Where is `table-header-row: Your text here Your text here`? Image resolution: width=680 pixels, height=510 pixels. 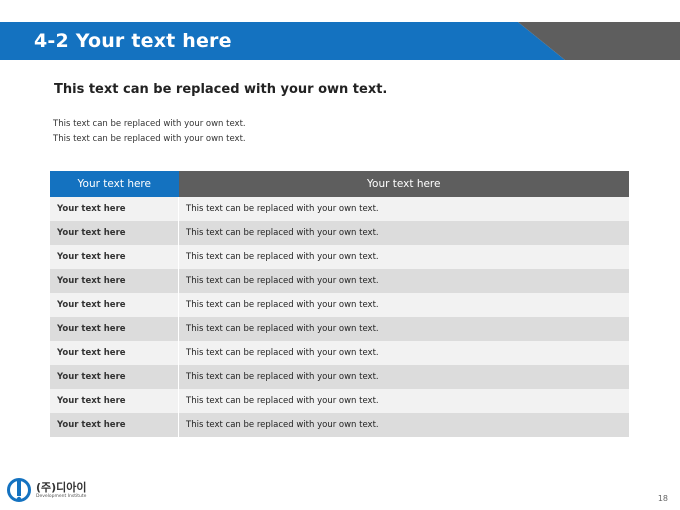 table-header-row: Your text here Your text here is located at coordinates (339, 184).